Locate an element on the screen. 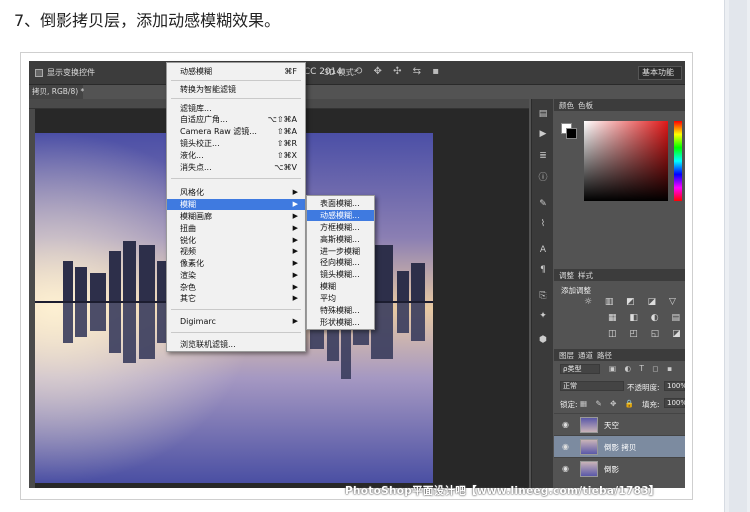 The height and width of the screenshot is (512, 750). lock-label: 锁定: is located at coordinates (569, 404).